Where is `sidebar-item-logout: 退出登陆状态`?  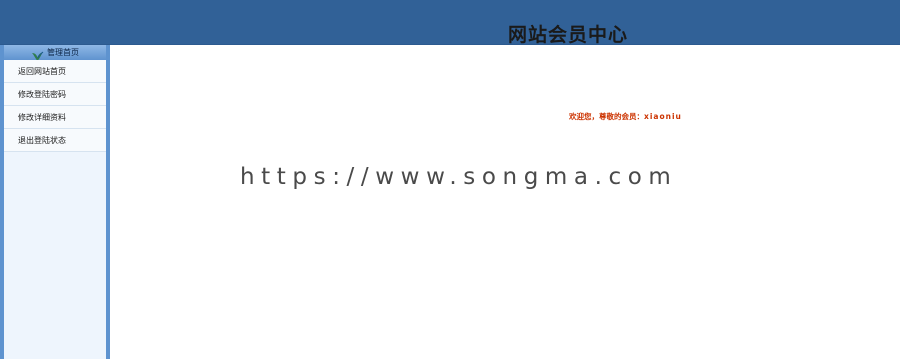 sidebar-item-logout: 退出登陆状态 is located at coordinates (55, 140).